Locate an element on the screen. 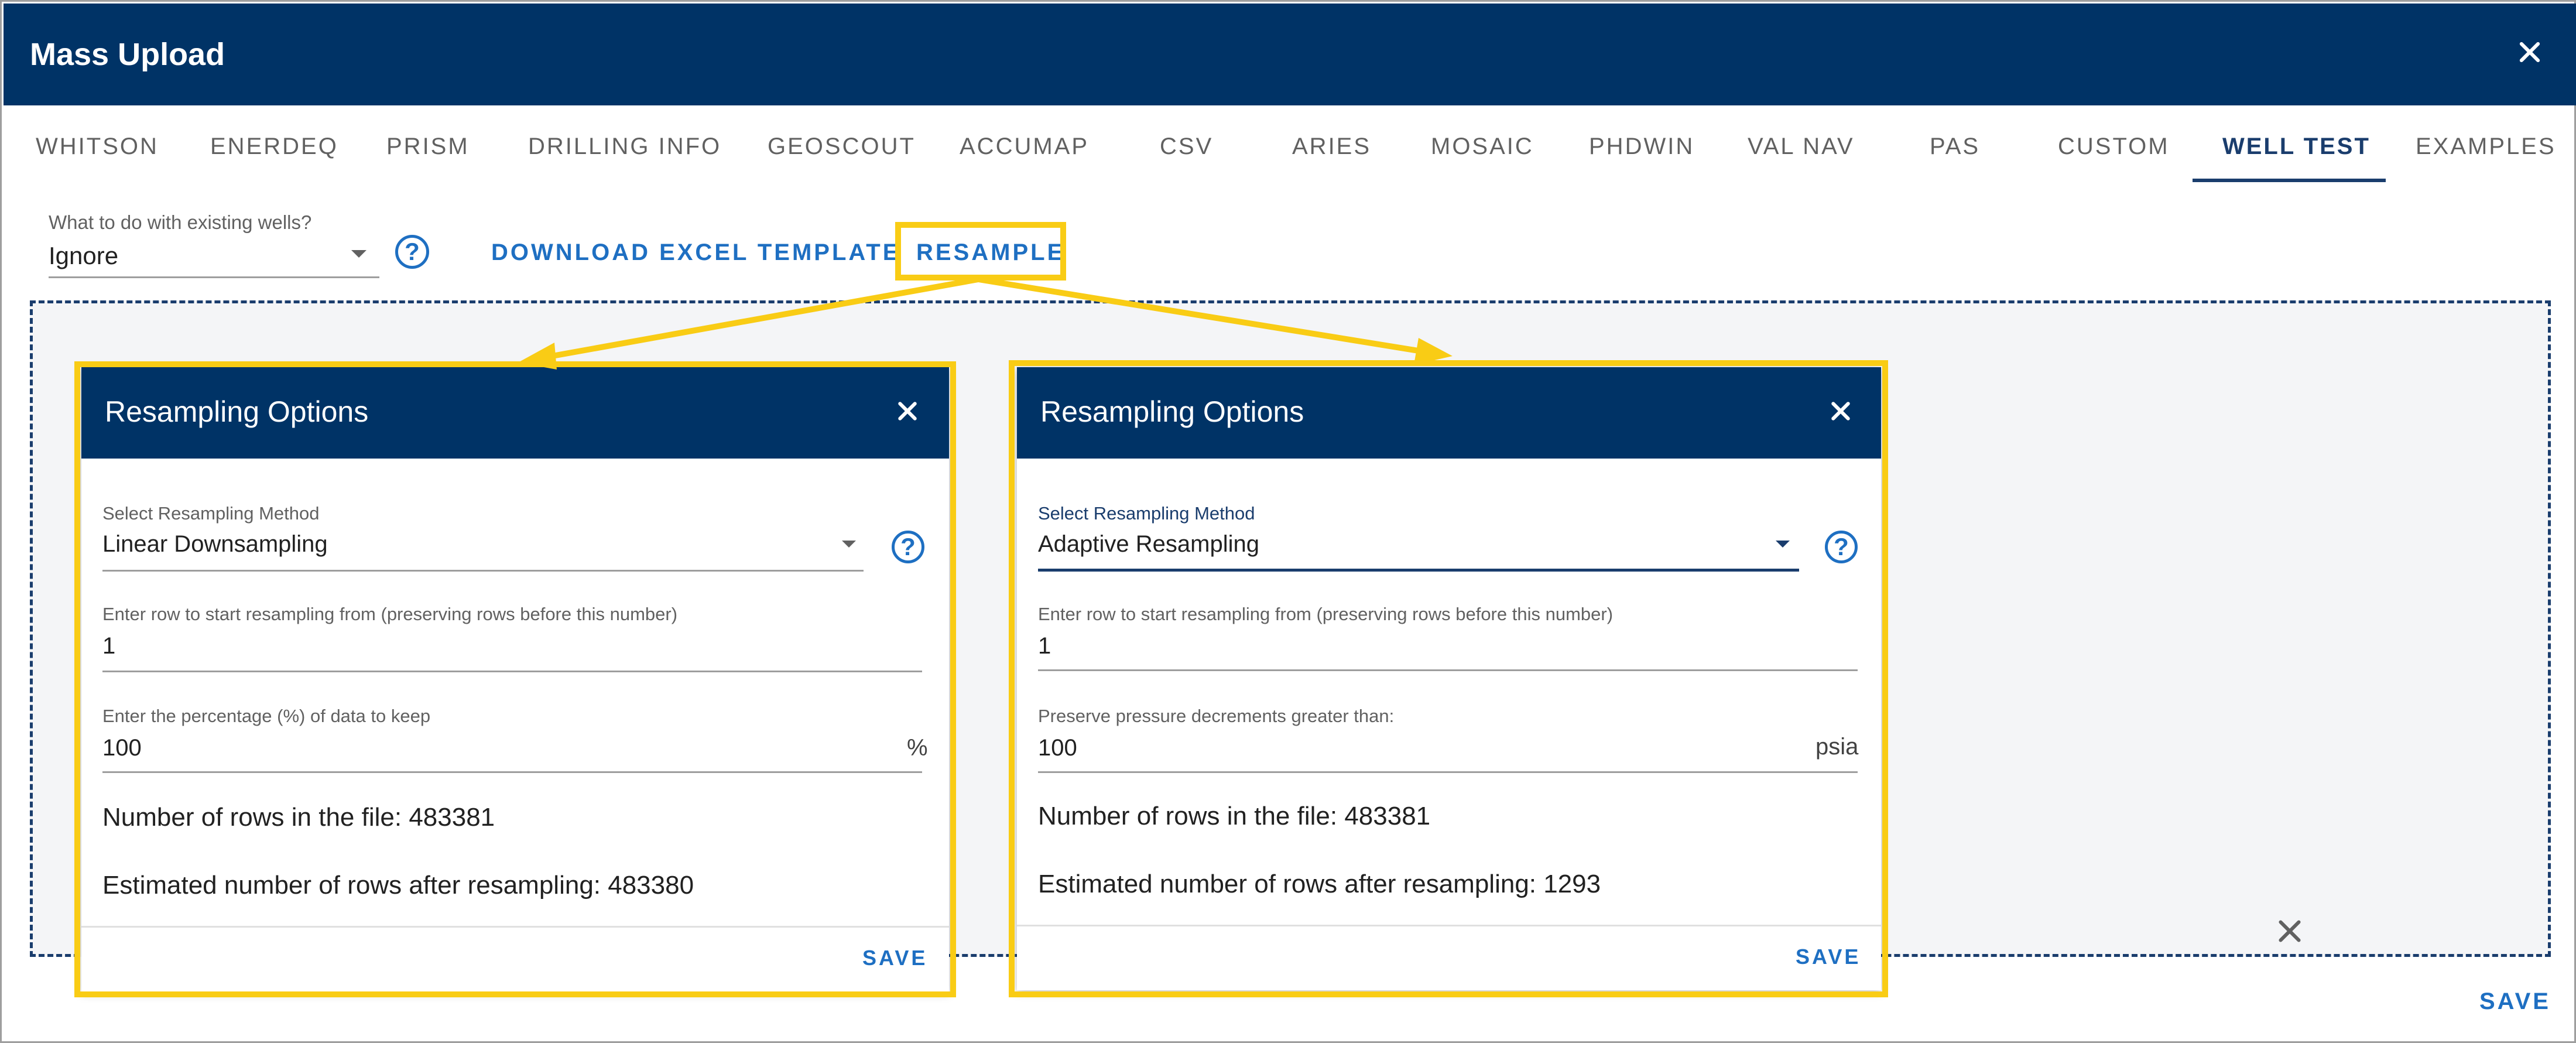 The height and width of the screenshot is (1043, 2576). arrow-to-adaptive-dialog is located at coordinates (1198, 315).